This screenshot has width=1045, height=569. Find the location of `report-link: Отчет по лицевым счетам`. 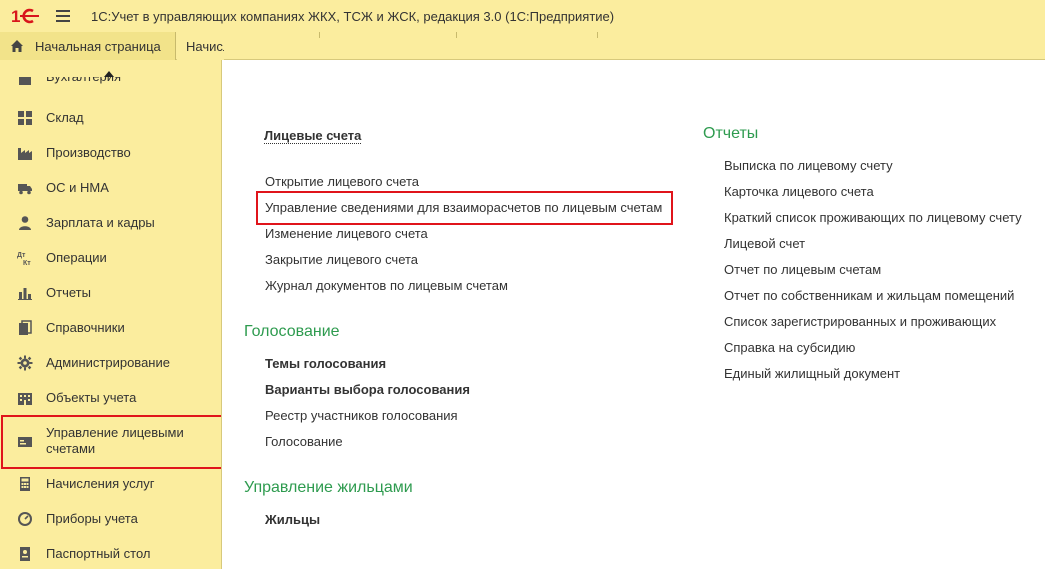

report-link: Отчет по лицевым счетам is located at coordinates (802, 269).